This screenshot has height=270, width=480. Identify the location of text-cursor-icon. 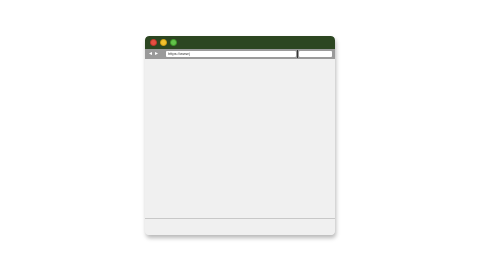
(297, 54).